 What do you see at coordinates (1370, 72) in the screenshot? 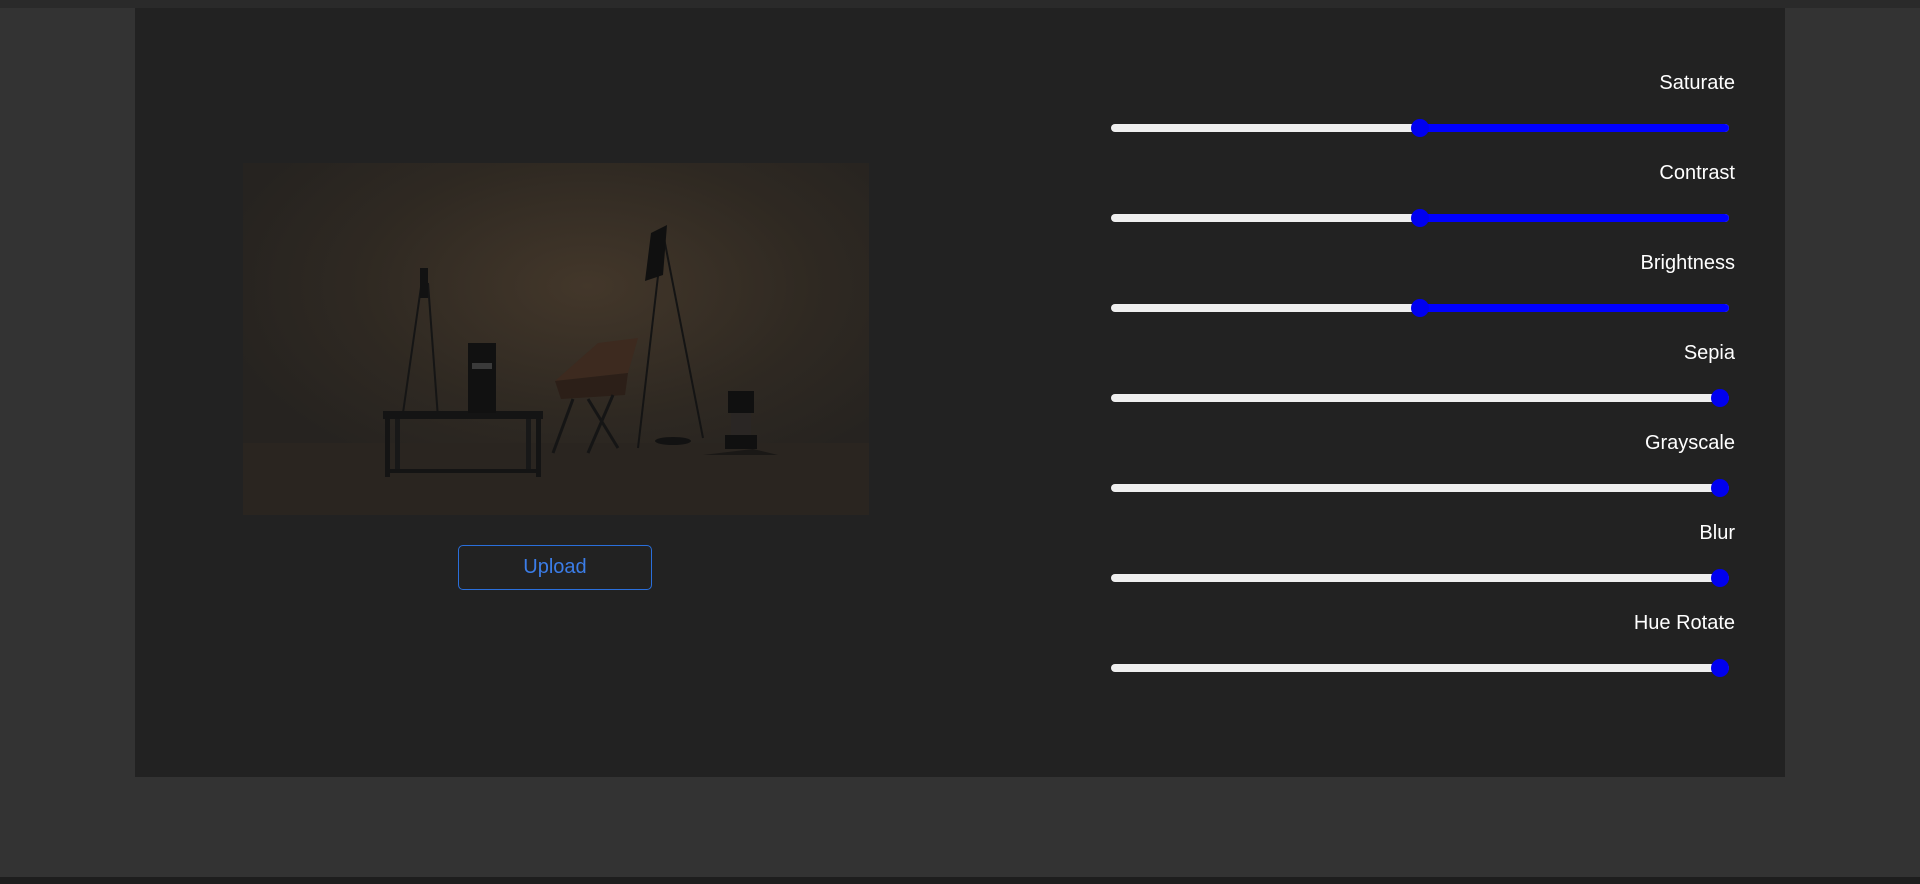
I see `filter-control-saturate: Saturate` at bounding box center [1370, 72].